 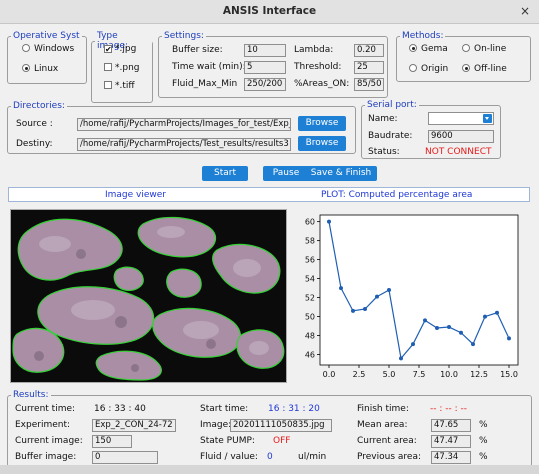 What do you see at coordinates (487, 118) in the screenshot?
I see `chevron-down-icon` at bounding box center [487, 118].